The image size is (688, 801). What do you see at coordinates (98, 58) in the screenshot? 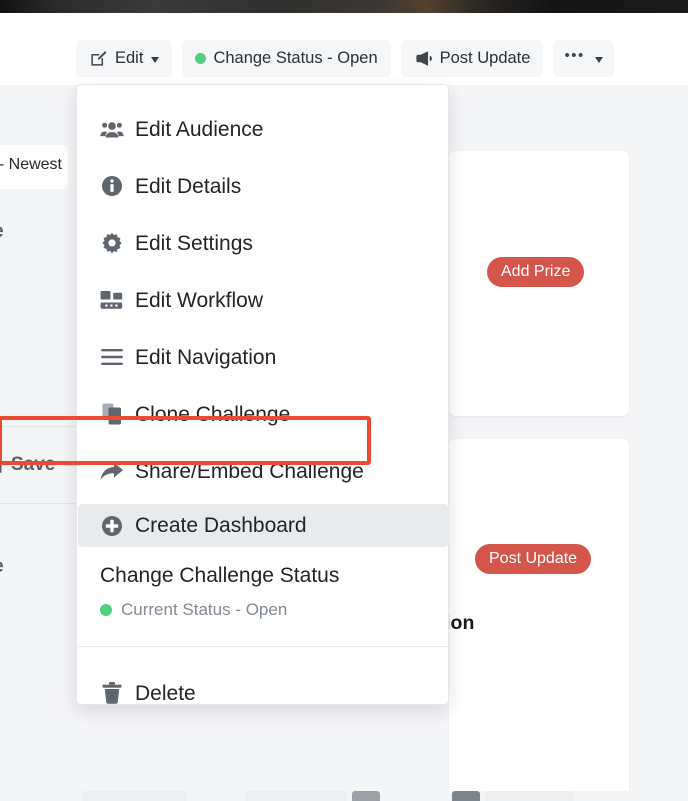
I see `edit-pencil-square-icon` at bounding box center [98, 58].